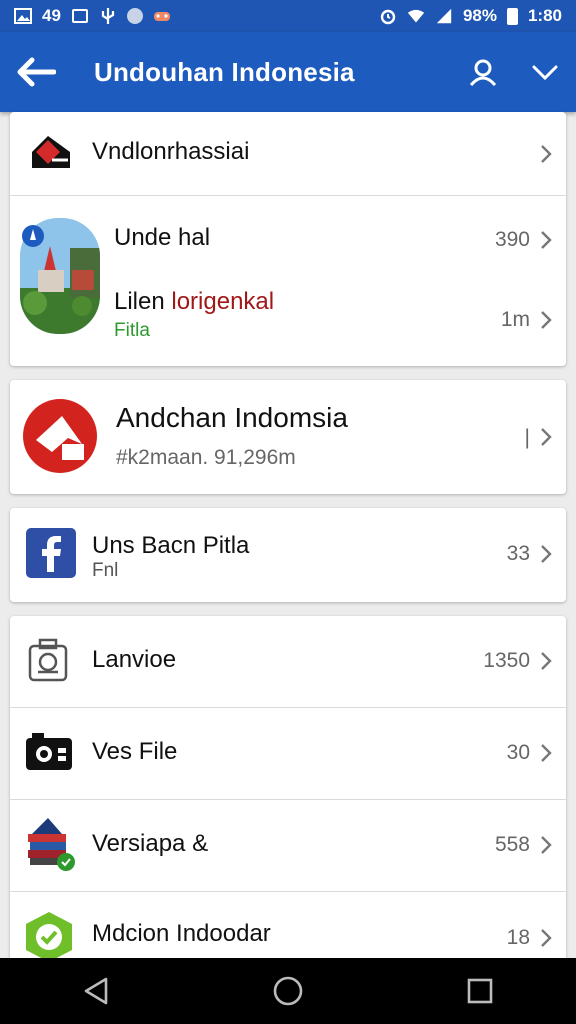 Image resolution: width=576 pixels, height=1024 pixels. Describe the element at coordinates (51, 553) in the screenshot. I see `facebook-icon` at that location.